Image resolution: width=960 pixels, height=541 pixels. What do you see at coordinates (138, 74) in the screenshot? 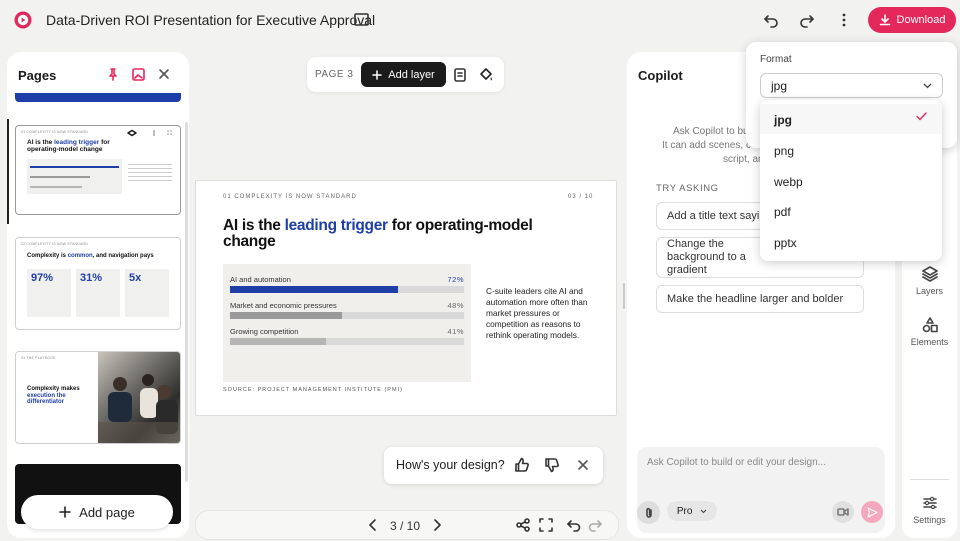
I see `image-icon` at bounding box center [138, 74].